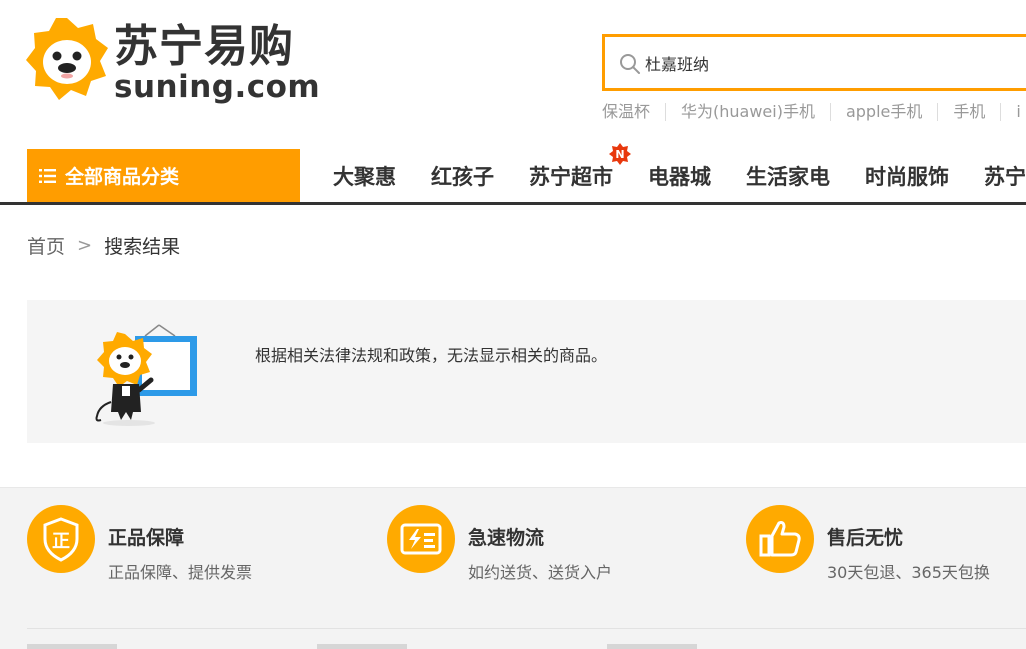 The height and width of the screenshot is (649, 1026). Describe the element at coordinates (526, 646) in the screenshot. I see `footer-links-cutoff` at that location.